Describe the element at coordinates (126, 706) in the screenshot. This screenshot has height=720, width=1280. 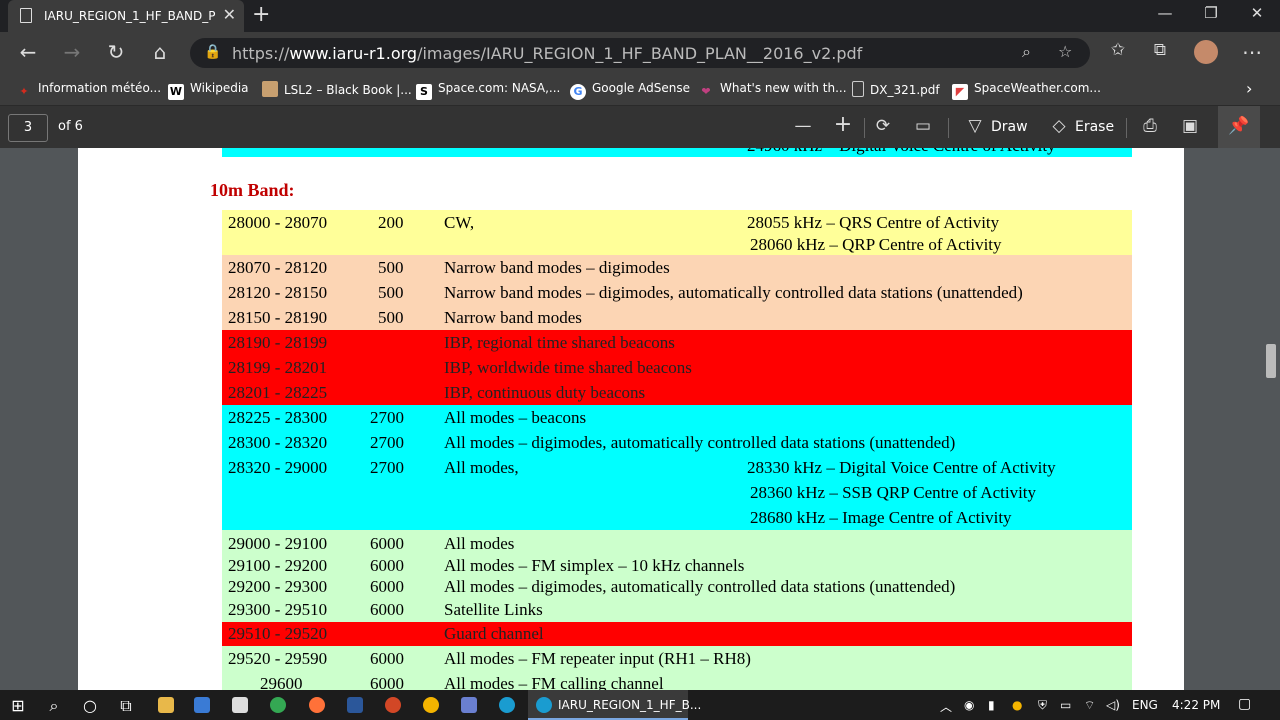
I see `task-view-icon: ⧉` at that location.